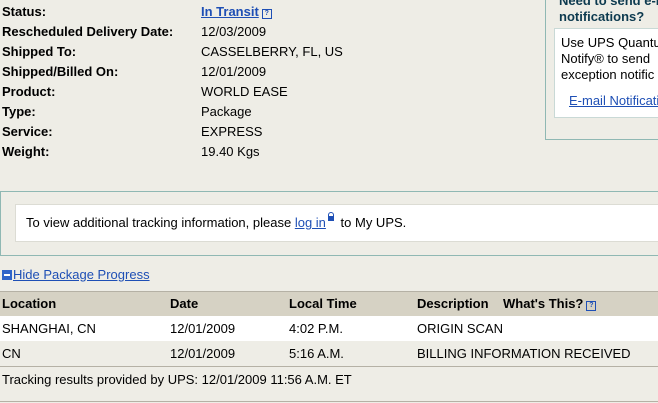 This screenshot has height=403, width=658. Describe the element at coordinates (88, 31) in the screenshot. I see `detail-label: Rescheduled Delivery Date:` at that location.